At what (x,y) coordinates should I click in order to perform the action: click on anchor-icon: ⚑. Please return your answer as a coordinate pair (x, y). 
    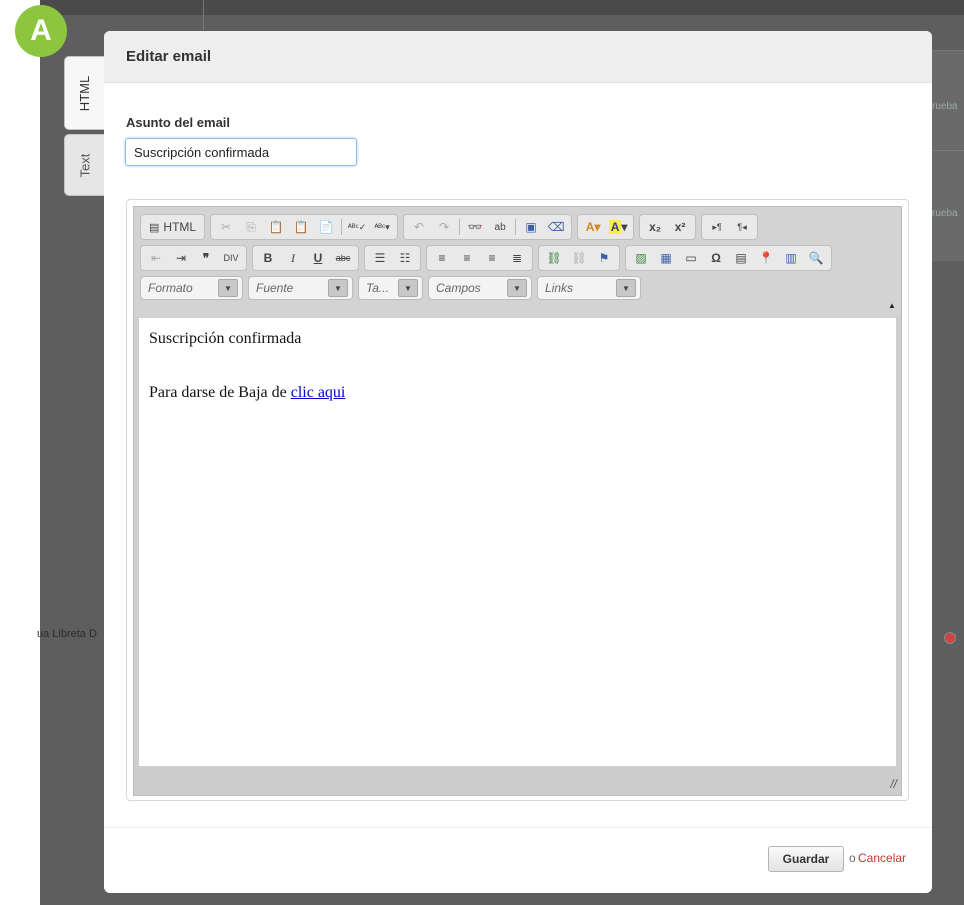
    Looking at the image, I should click on (604, 258).